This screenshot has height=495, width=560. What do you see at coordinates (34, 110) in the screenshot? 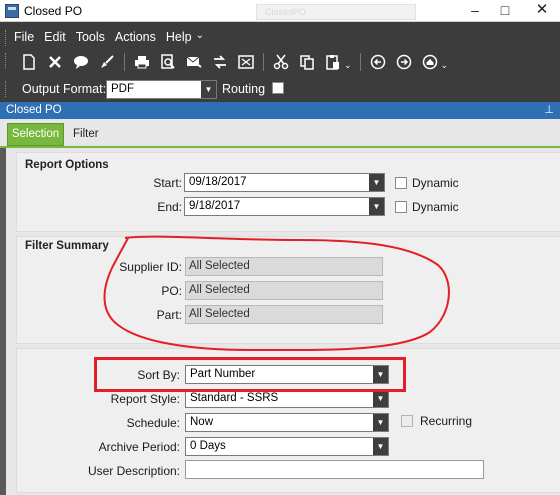
I see `panel-title: Closed PO` at bounding box center [34, 110].